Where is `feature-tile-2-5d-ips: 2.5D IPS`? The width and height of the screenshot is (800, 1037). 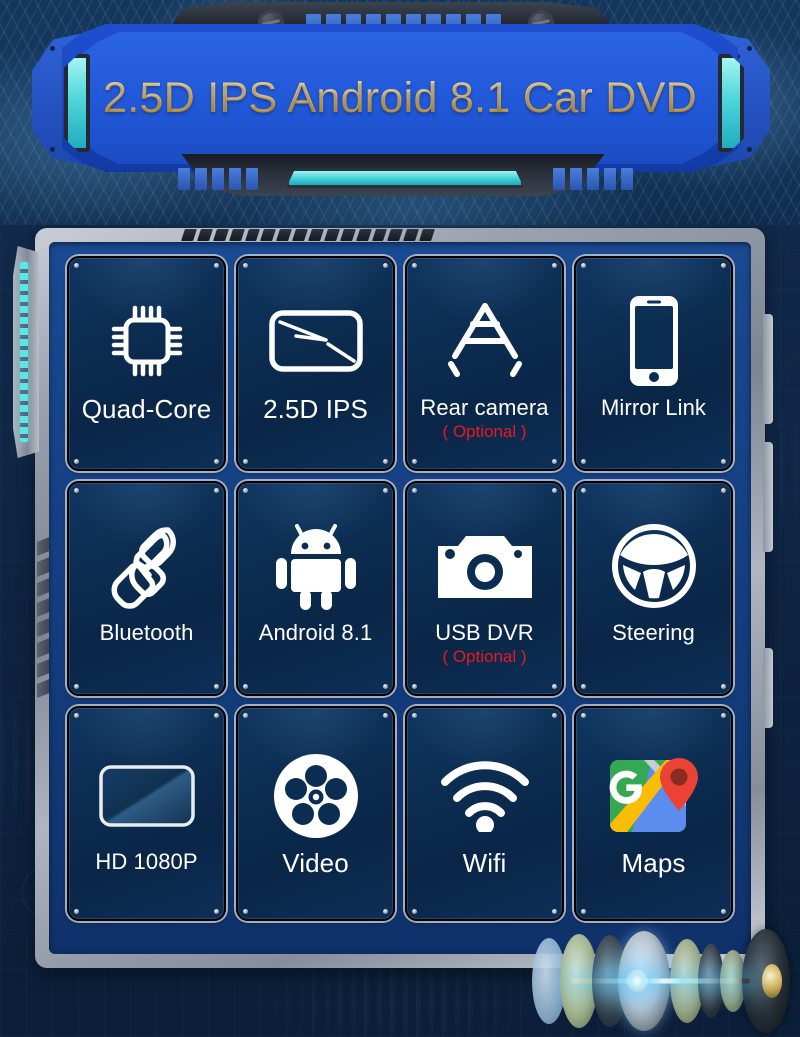 feature-tile-2-5d-ips: 2.5D IPS is located at coordinates (315, 363).